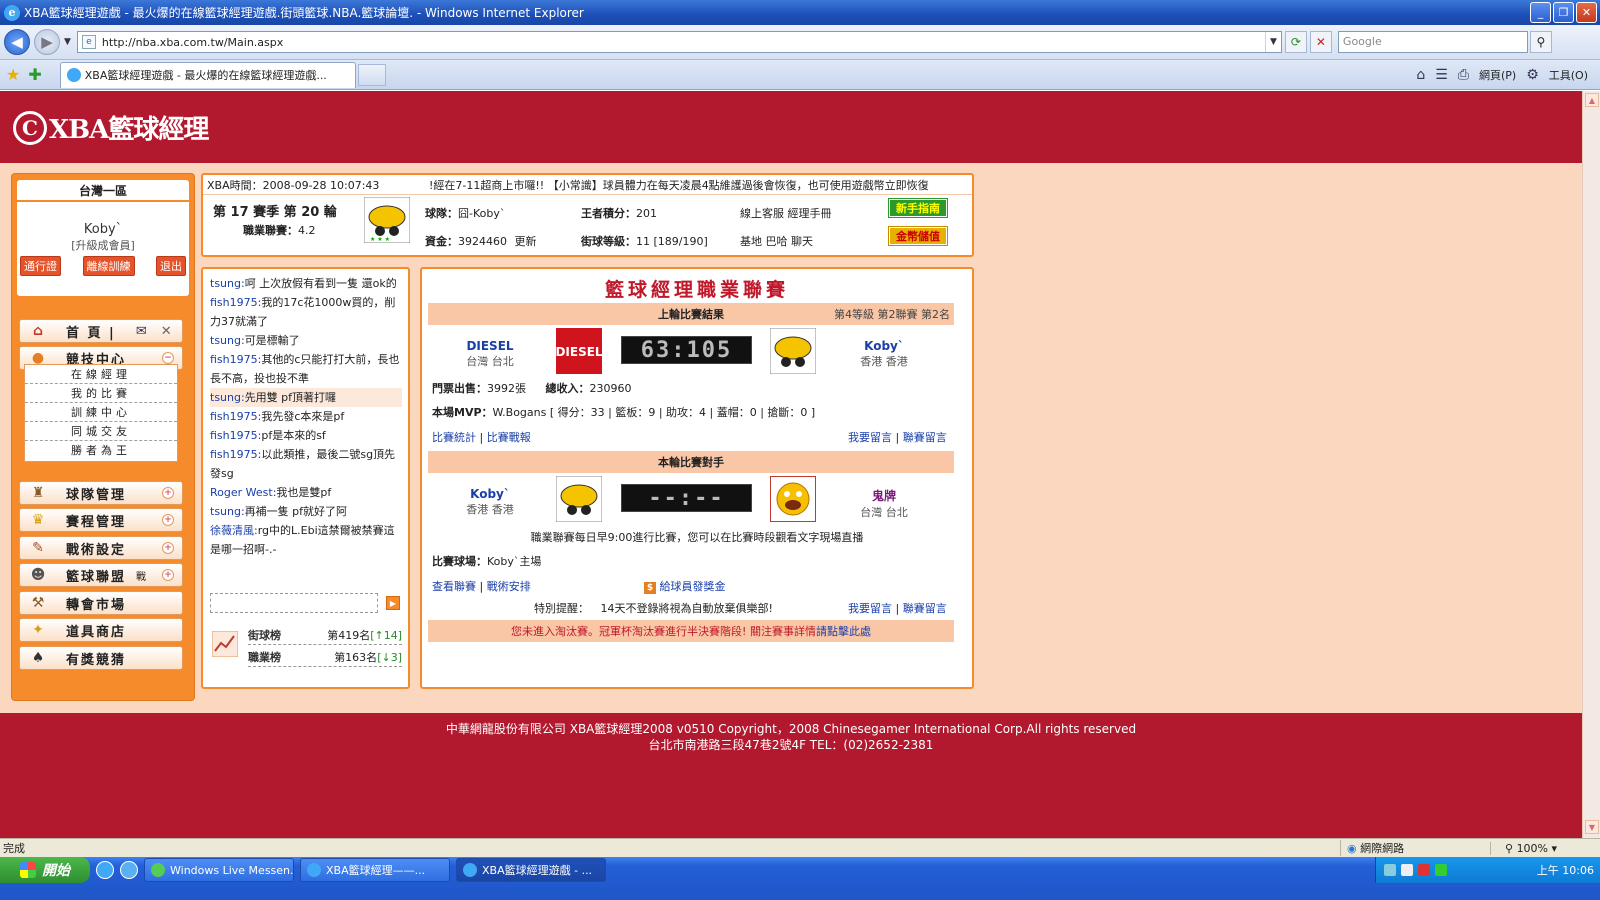  Describe the element at coordinates (490, 494) in the screenshot. I see `next-home-name: Koby`` at that location.